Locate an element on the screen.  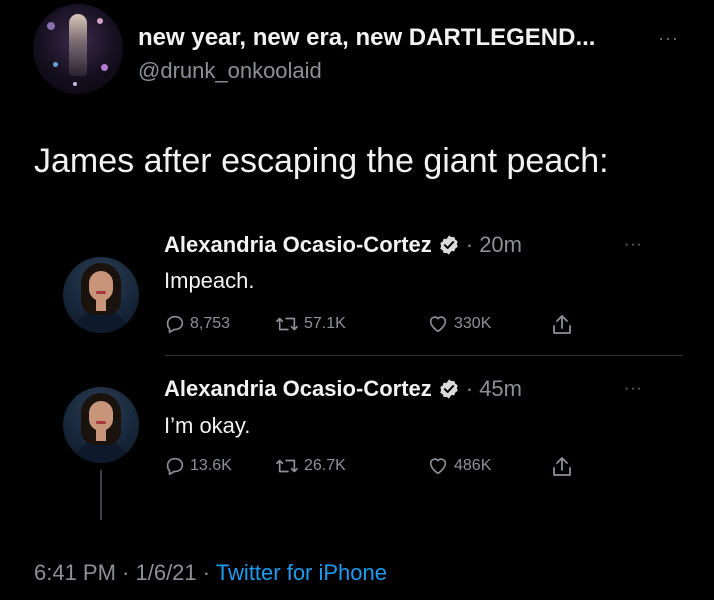
author-handle: @drunk_onkoolaid is located at coordinates (230, 71).